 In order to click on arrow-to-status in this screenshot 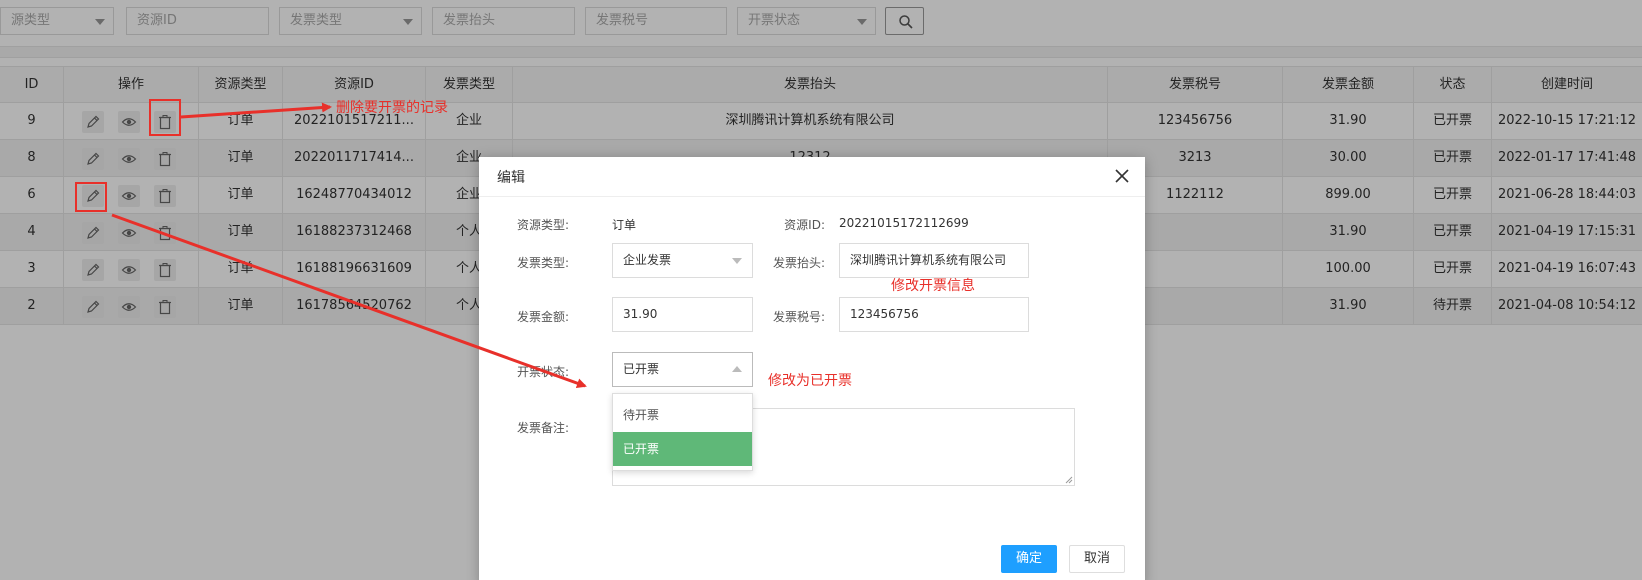, I will do `click(349, 300)`.